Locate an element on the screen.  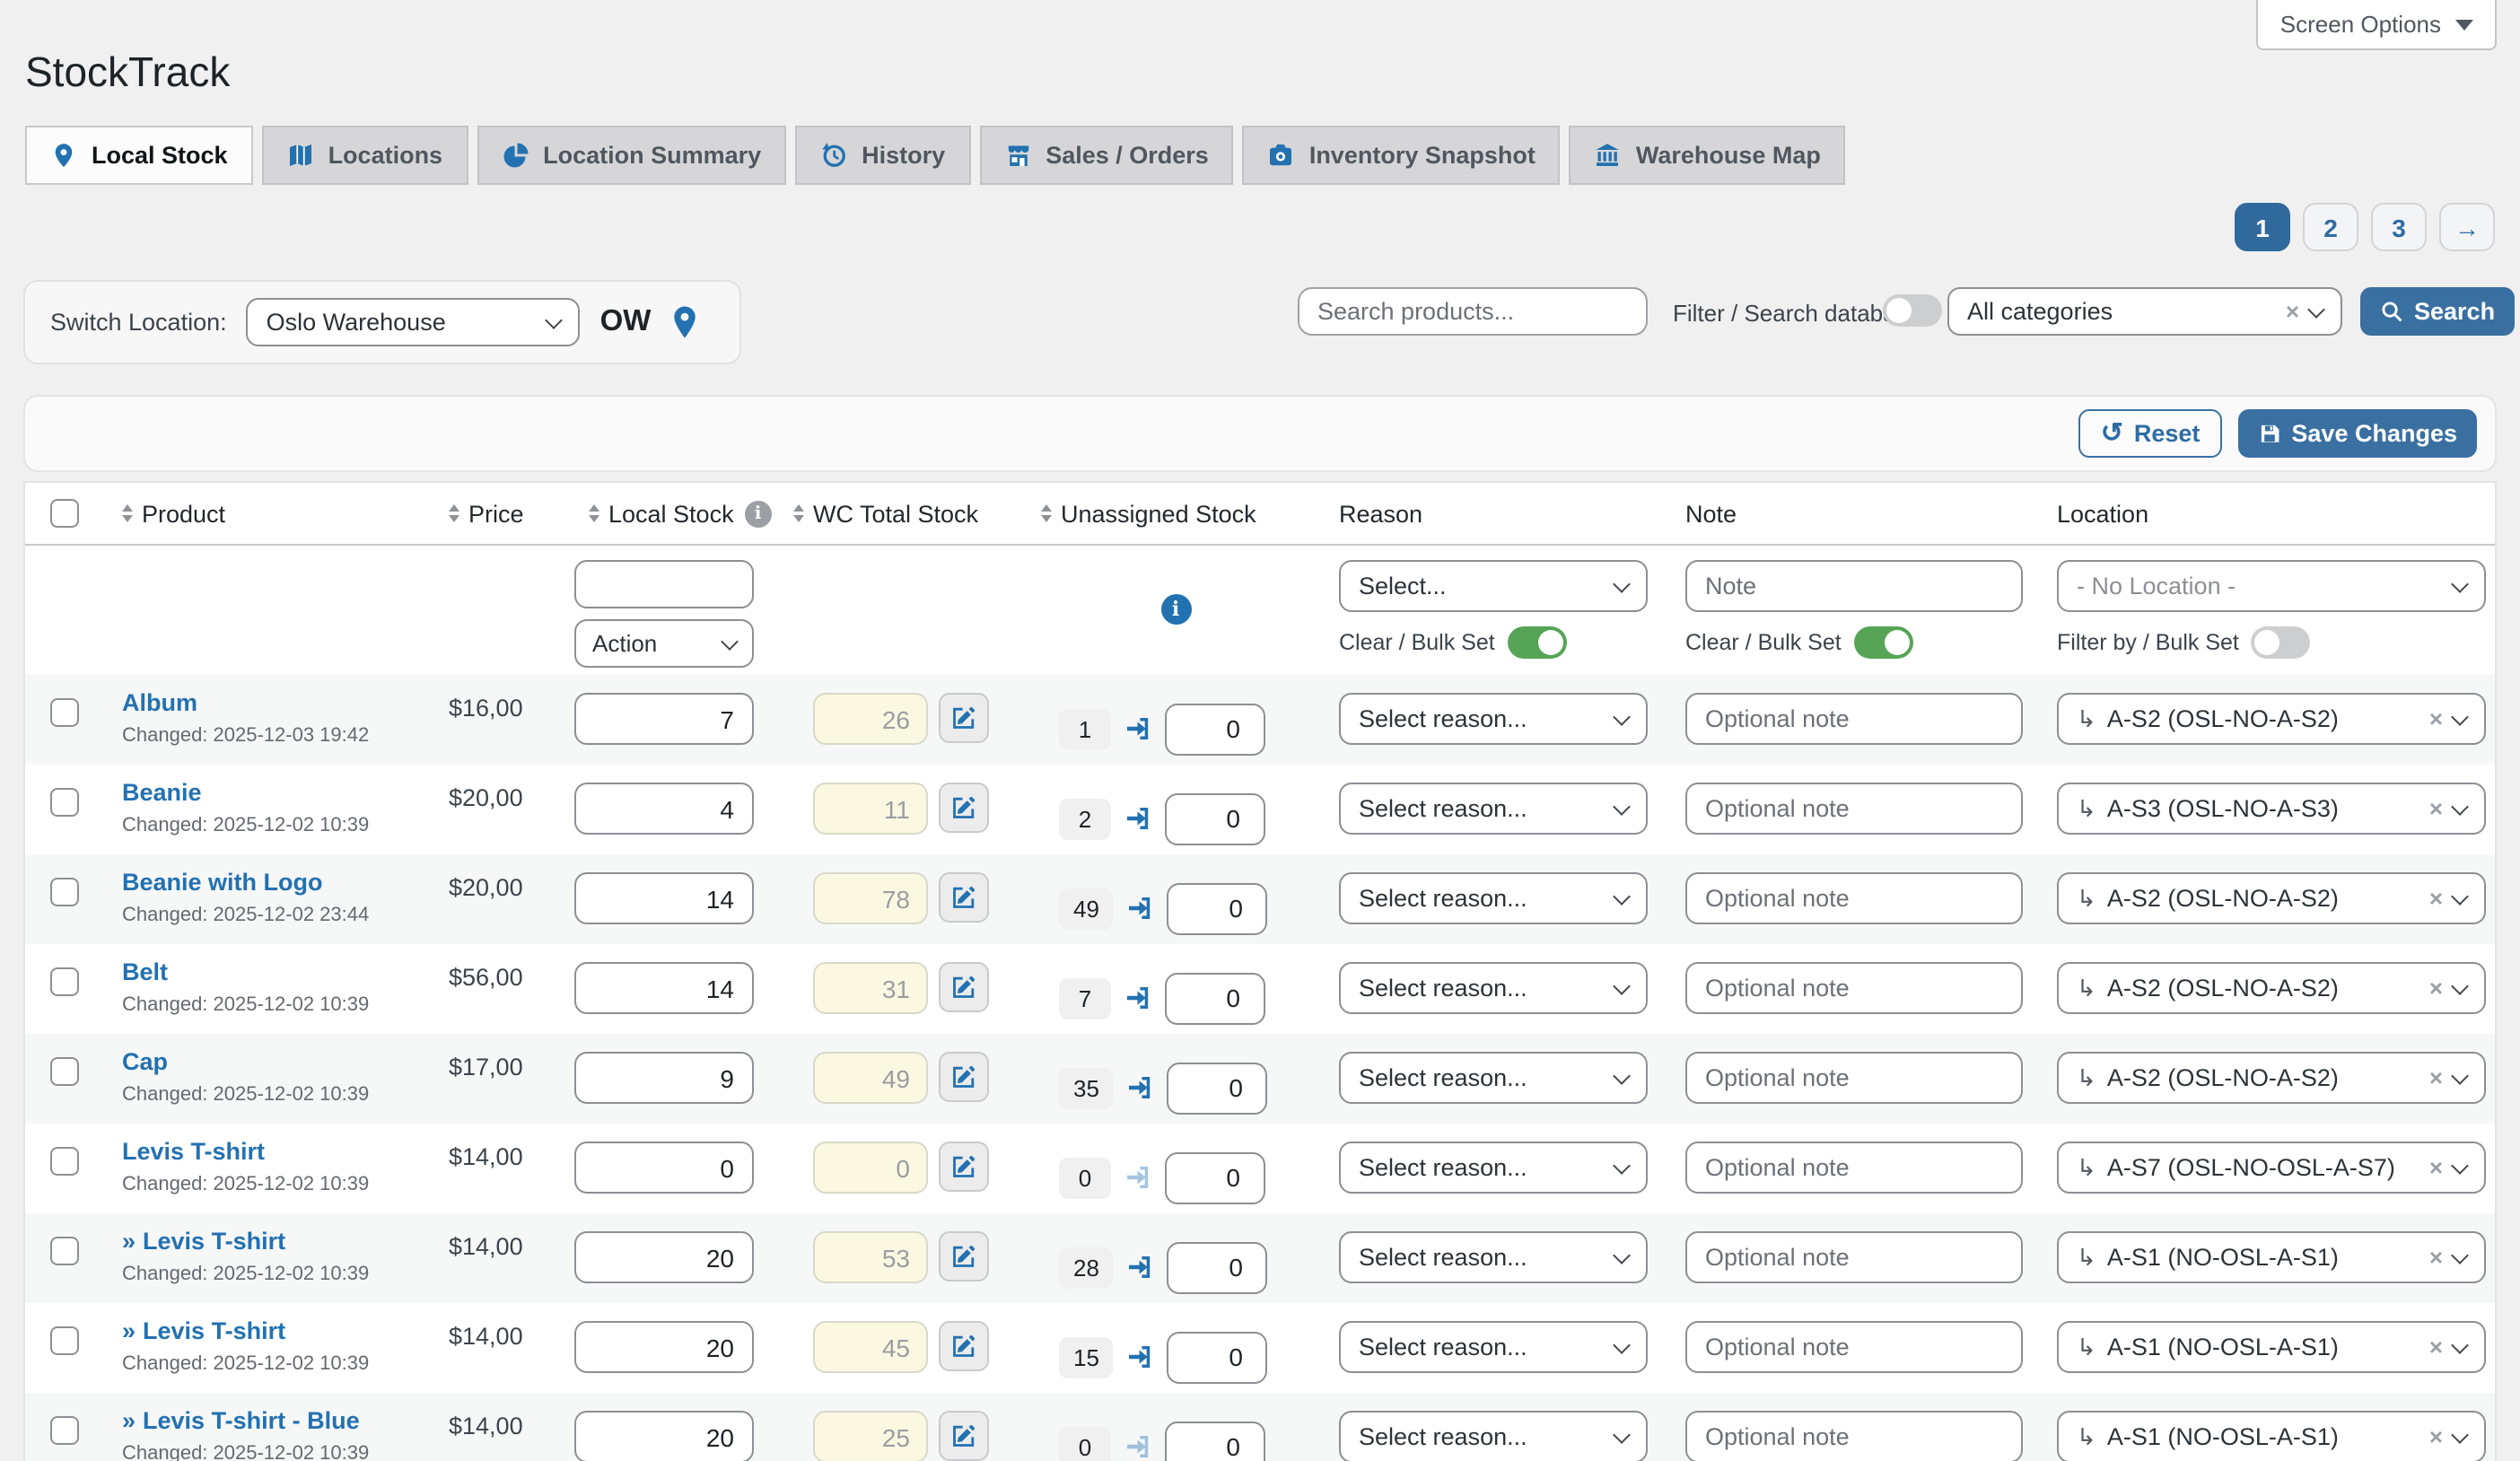
pagination-page-3: 3 is located at coordinates (2399, 227).